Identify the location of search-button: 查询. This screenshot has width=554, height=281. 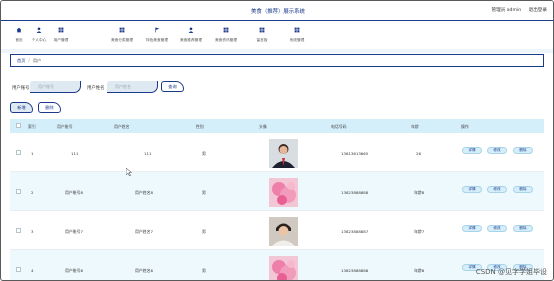
(172, 86).